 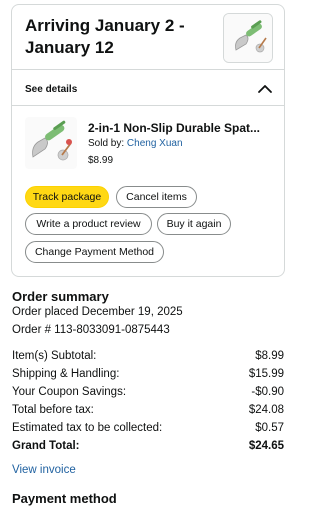 What do you see at coordinates (94, 252) in the screenshot?
I see `change-payment-button: Change Payment Method` at bounding box center [94, 252].